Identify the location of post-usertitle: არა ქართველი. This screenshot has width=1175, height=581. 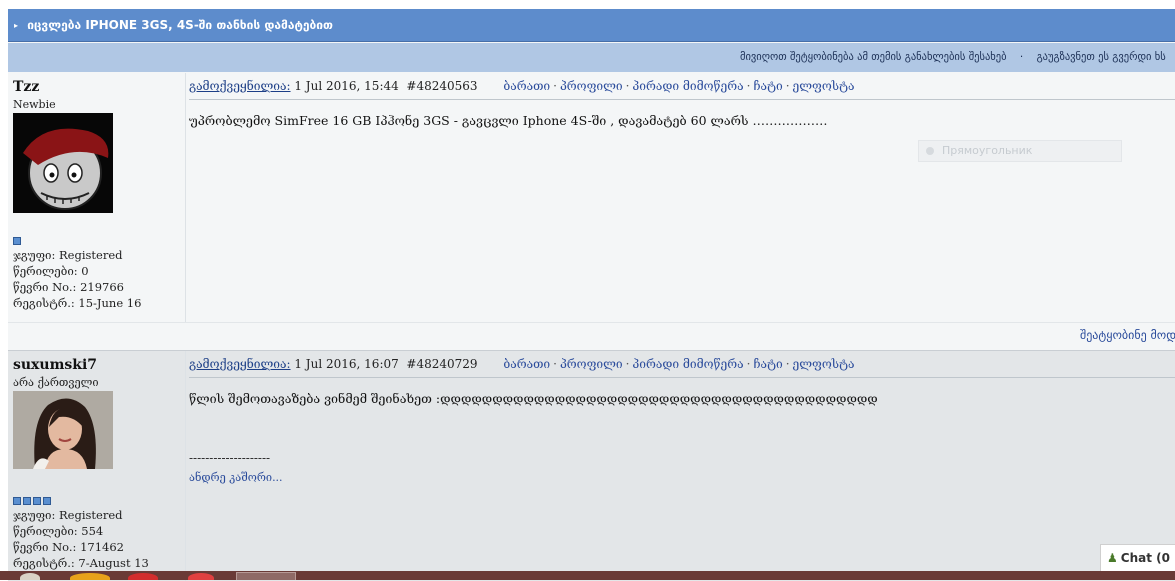
(56, 382).